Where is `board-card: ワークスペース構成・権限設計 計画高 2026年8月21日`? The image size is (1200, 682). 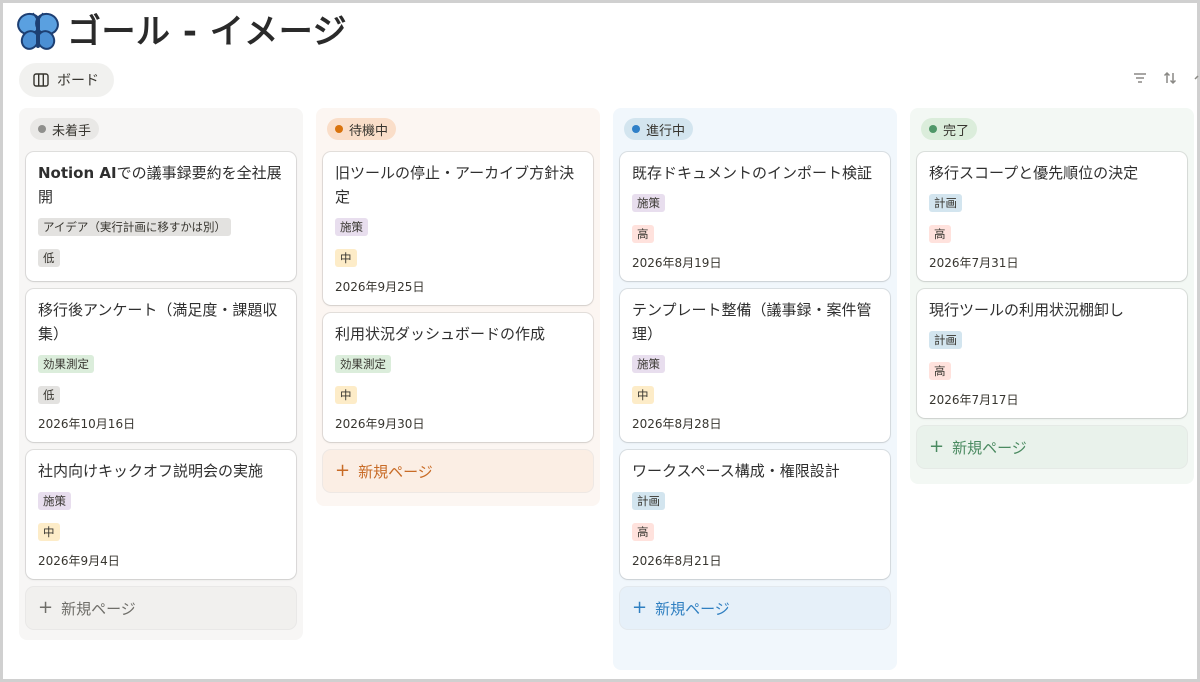 board-card: ワークスペース構成・権限設計 計画高 2026年8月21日 is located at coordinates (755, 514).